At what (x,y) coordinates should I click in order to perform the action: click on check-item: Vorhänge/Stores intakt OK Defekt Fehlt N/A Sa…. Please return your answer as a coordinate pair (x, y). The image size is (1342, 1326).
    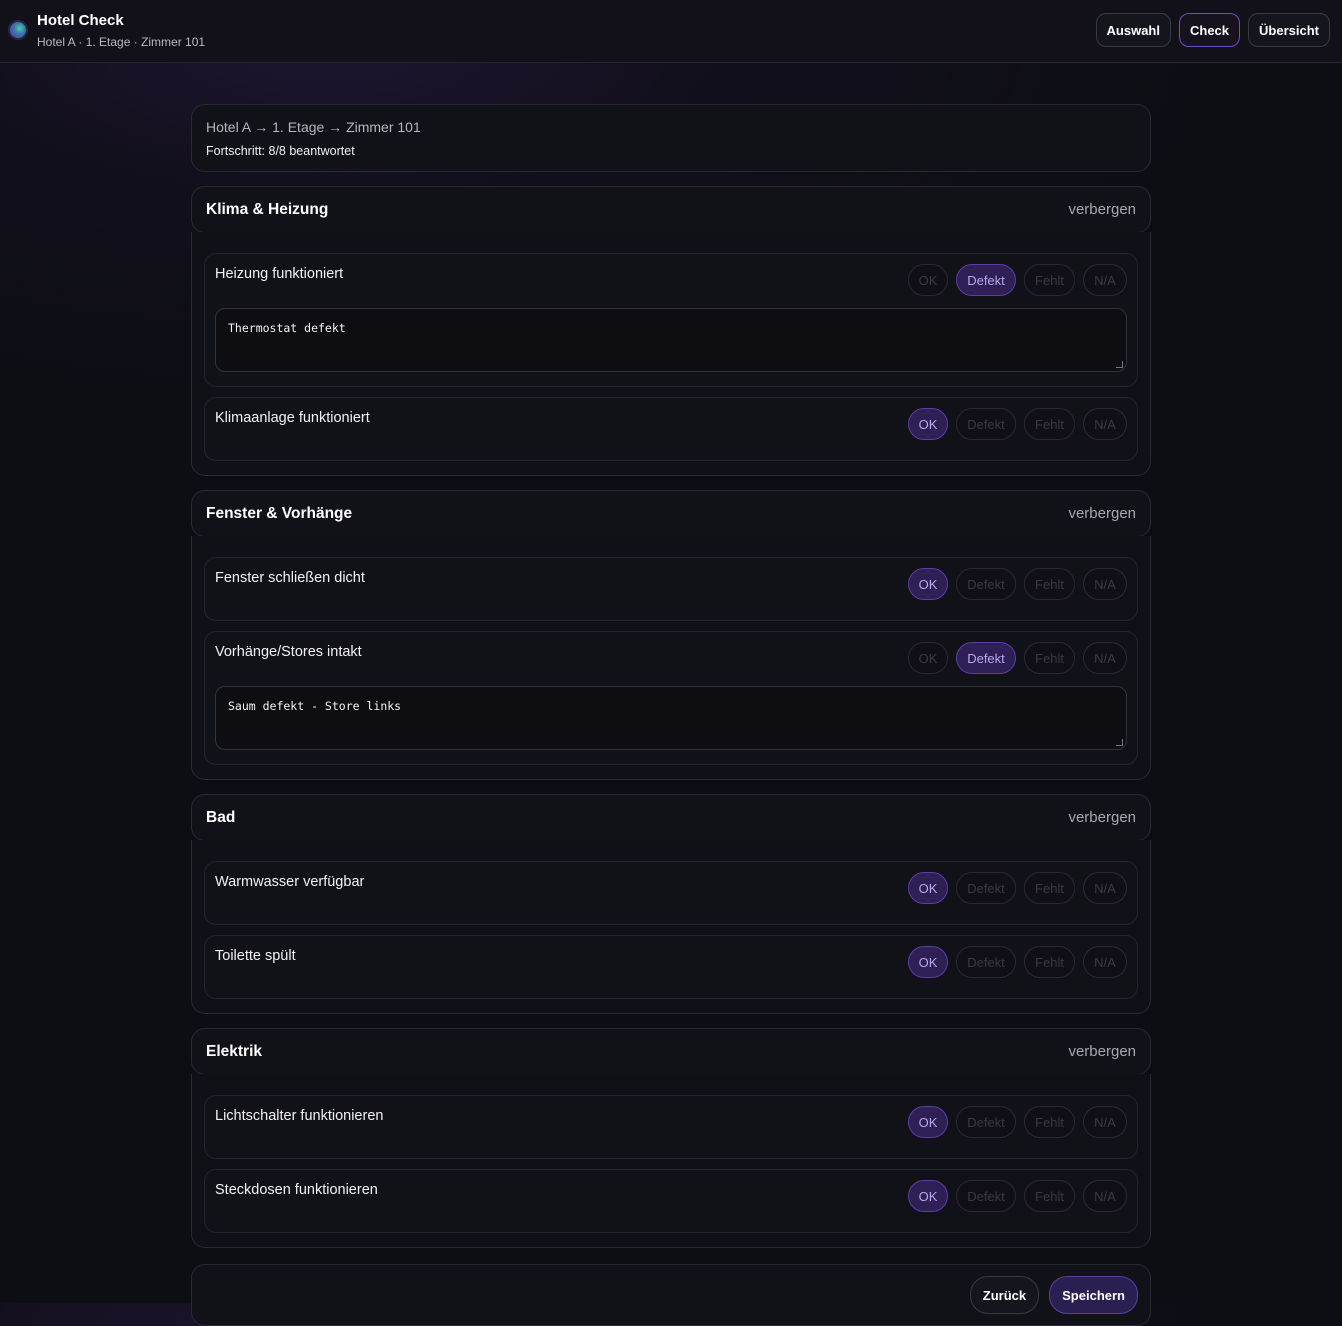
    Looking at the image, I should click on (671, 698).